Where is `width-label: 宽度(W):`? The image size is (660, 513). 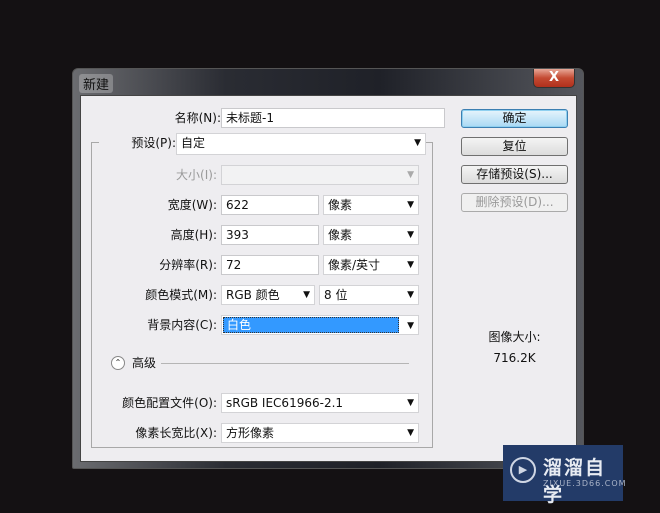
width-label: 宽度(W): is located at coordinates (192, 205).